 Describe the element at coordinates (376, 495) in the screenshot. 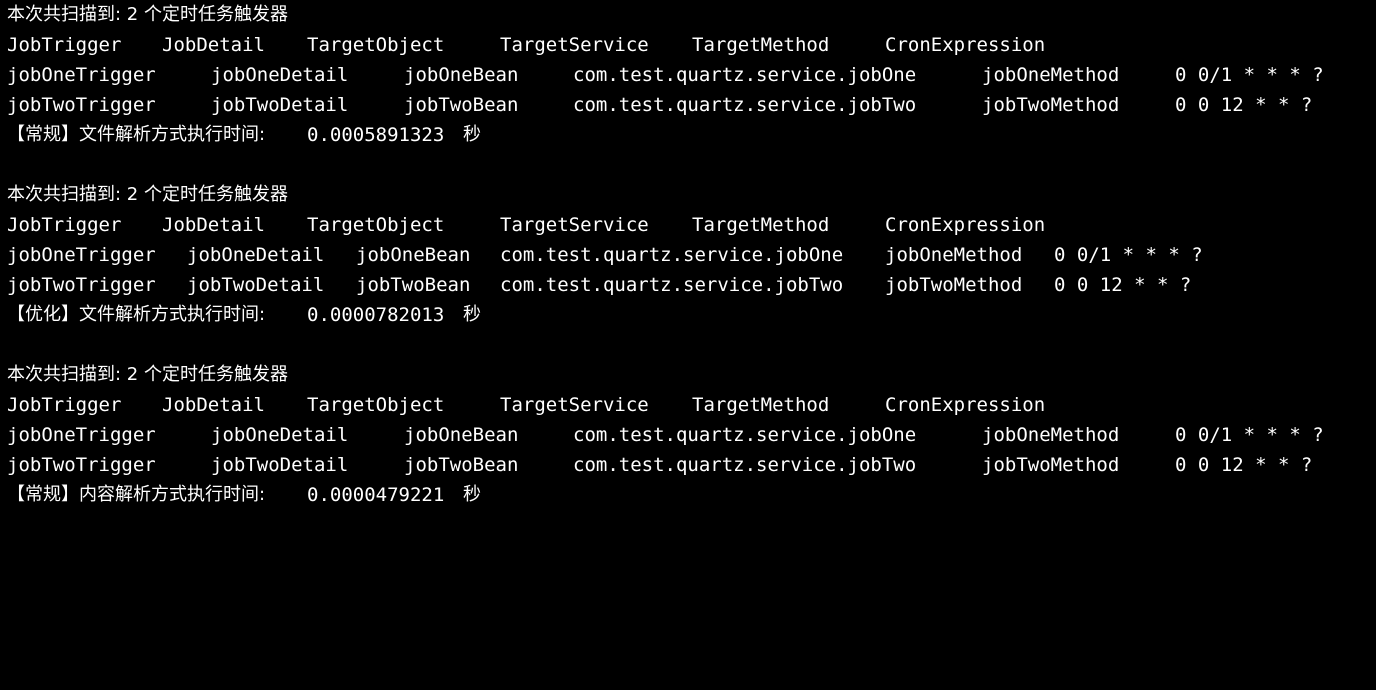

I see `timing-value: 0.0000479221` at that location.